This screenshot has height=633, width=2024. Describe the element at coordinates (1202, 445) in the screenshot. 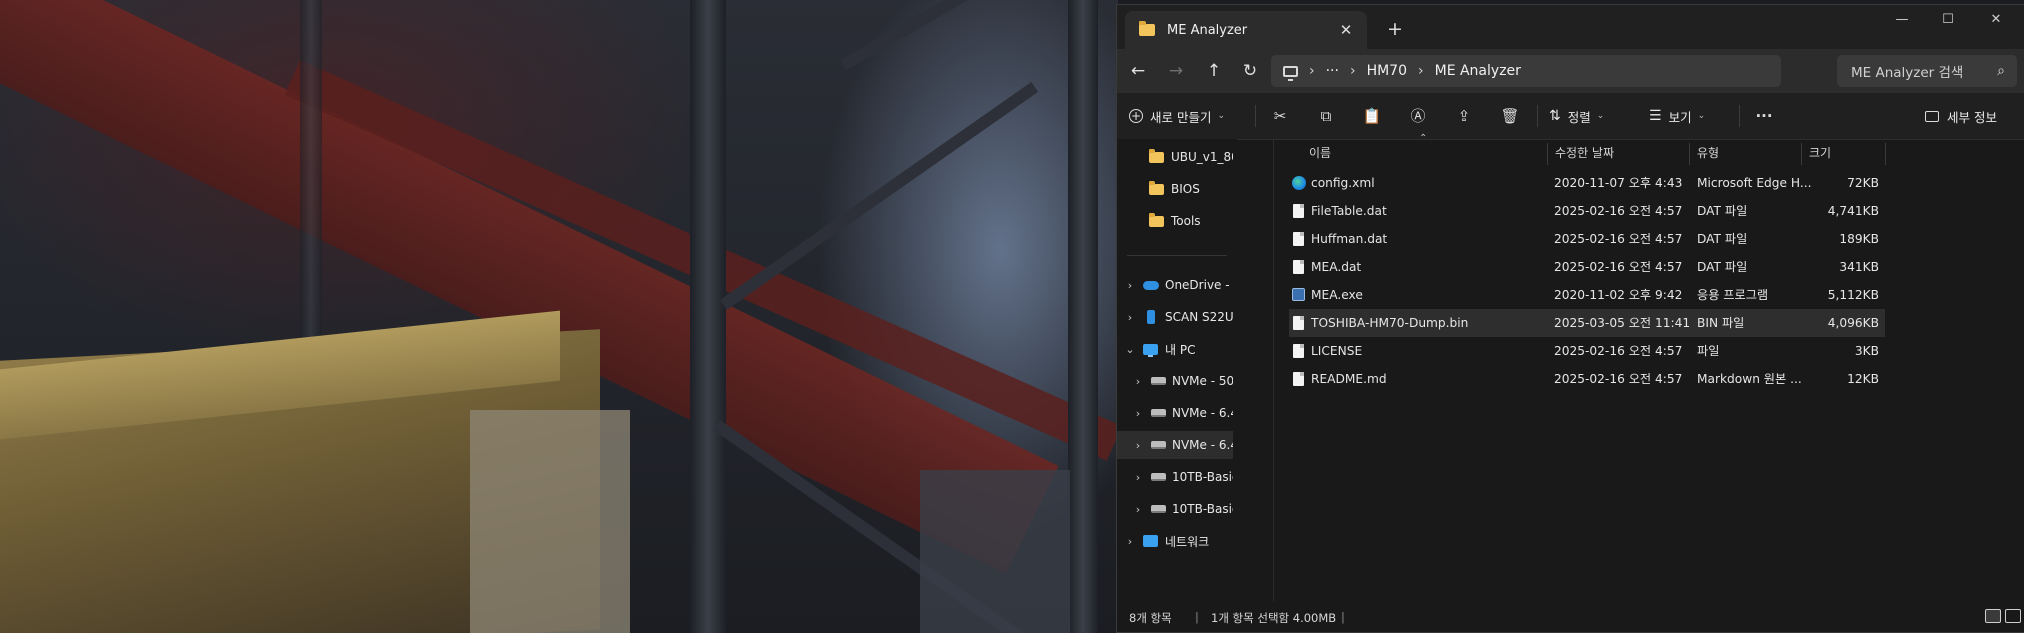

I see `sidebar-item-label: NVMe - 6.4TB` at that location.